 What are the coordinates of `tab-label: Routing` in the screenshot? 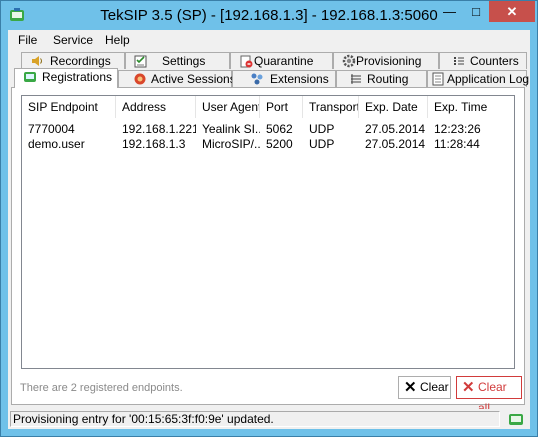 It's located at (388, 79).